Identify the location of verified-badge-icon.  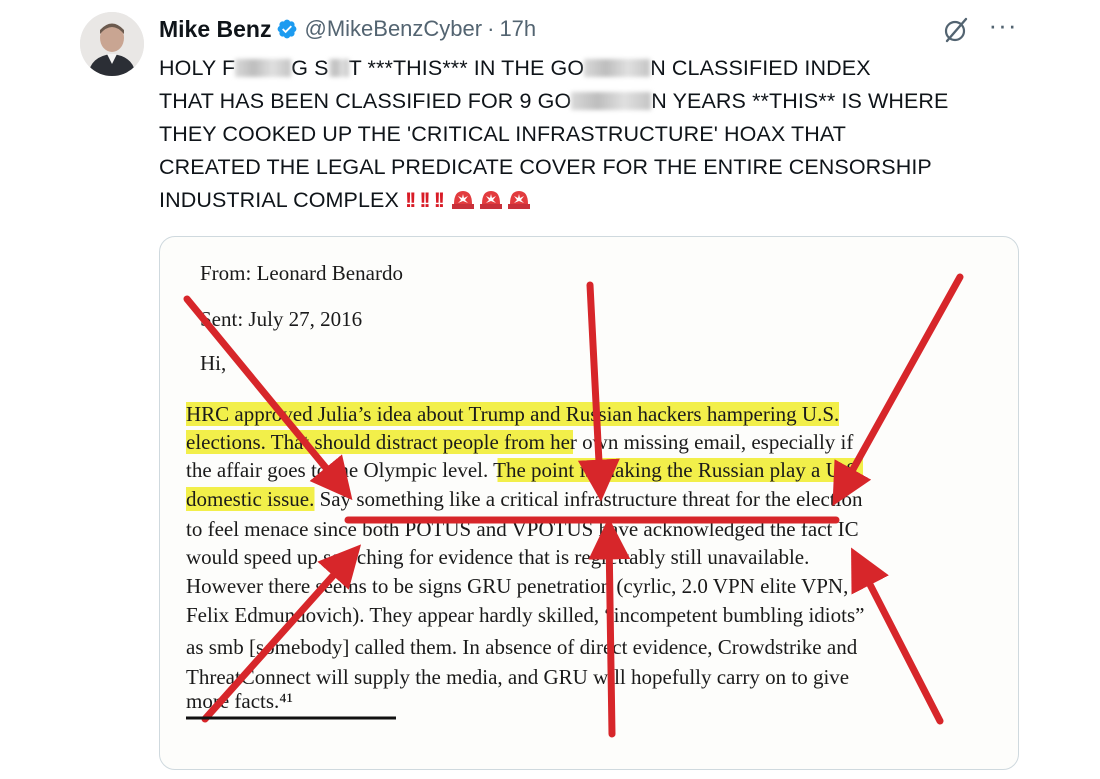
(287, 29).